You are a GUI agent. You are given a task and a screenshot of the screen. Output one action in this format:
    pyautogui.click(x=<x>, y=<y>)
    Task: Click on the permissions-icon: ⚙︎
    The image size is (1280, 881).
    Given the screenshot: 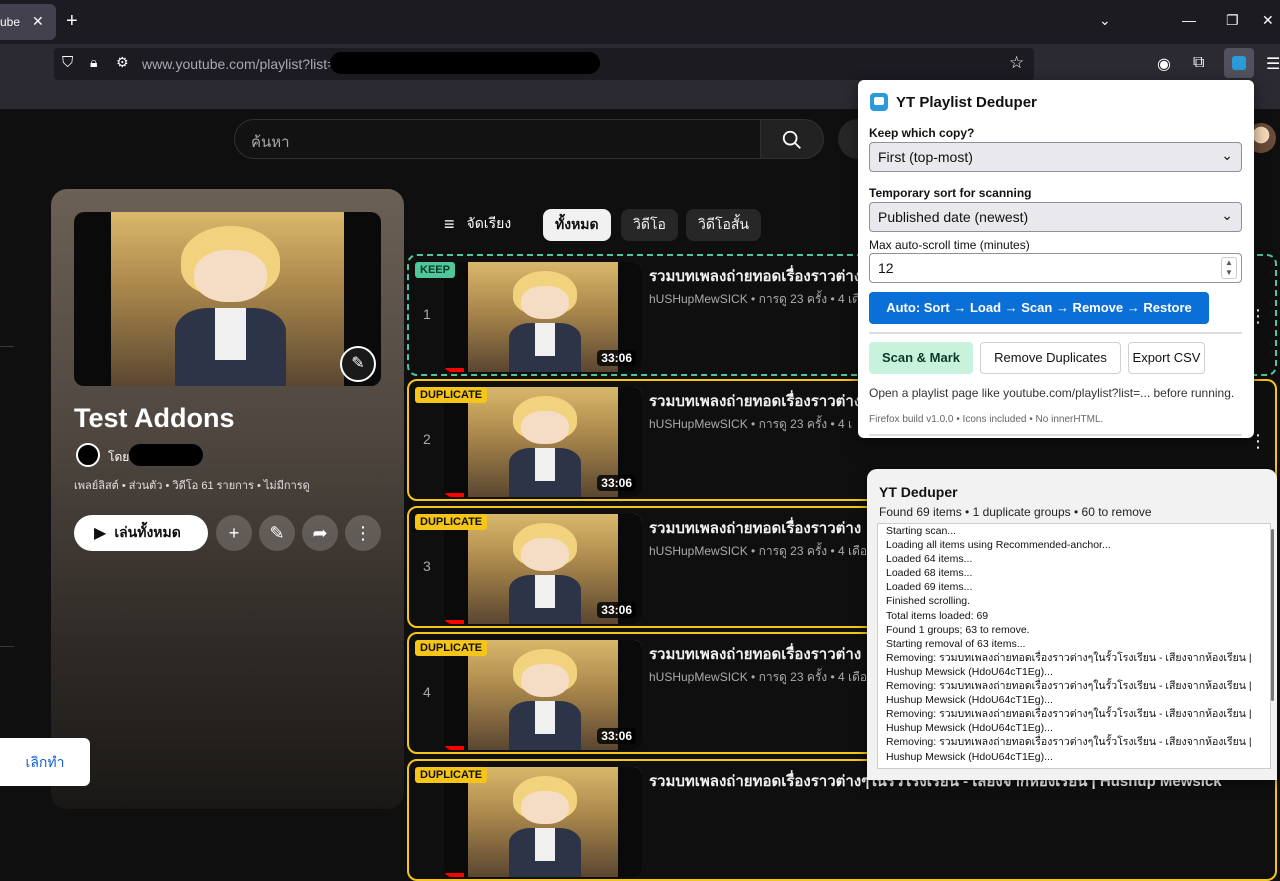 What is the action you would take?
    pyautogui.click(x=122, y=62)
    